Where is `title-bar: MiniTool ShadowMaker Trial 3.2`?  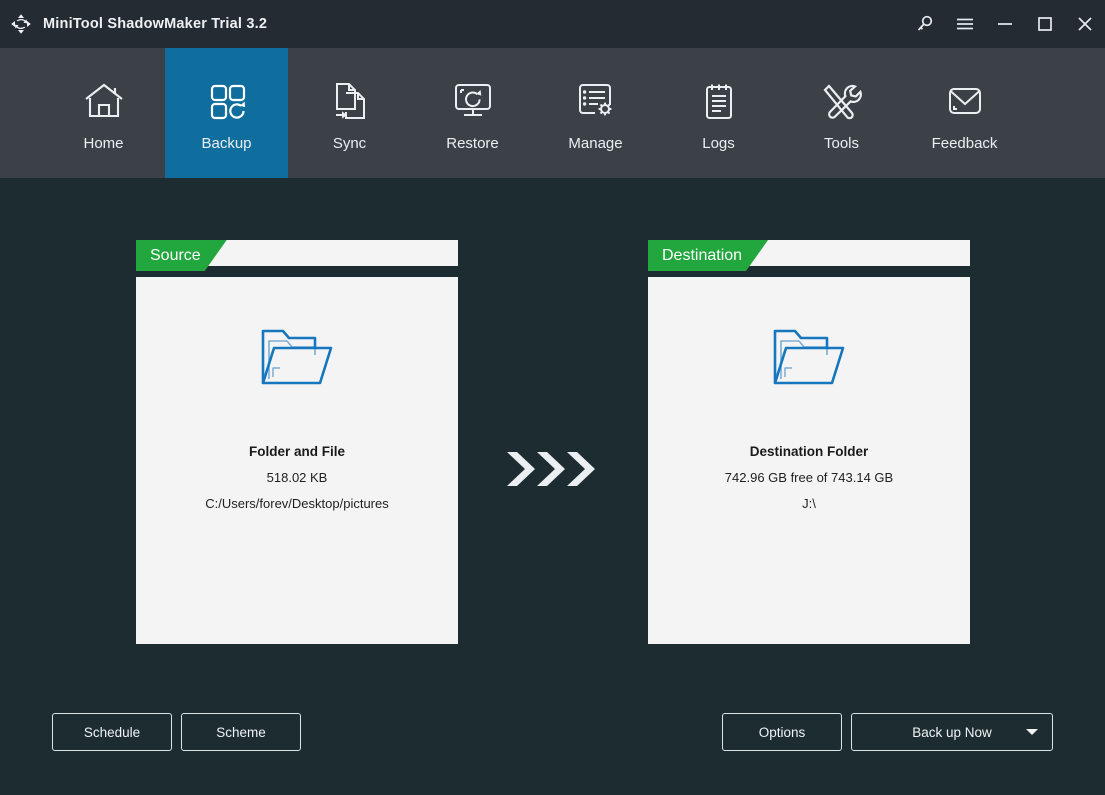 title-bar: MiniTool ShadowMaker Trial 3.2 is located at coordinates (552, 24).